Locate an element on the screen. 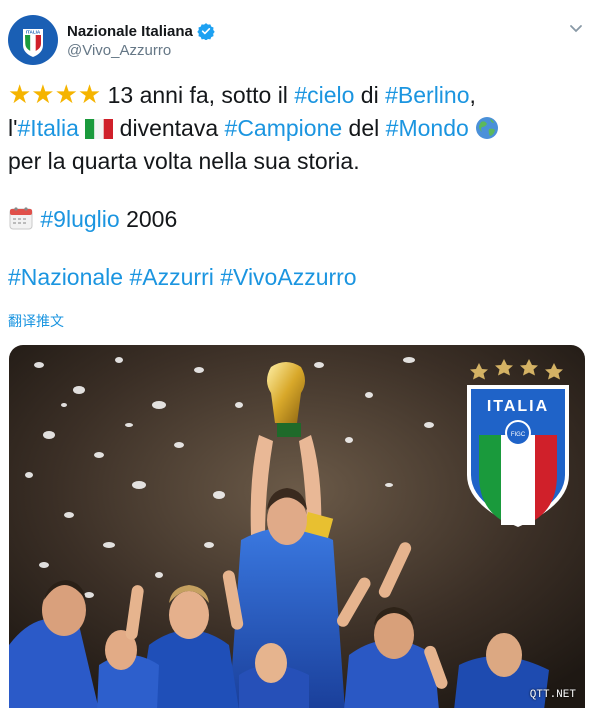 The height and width of the screenshot is (708, 593). text: diventava is located at coordinates (169, 128).